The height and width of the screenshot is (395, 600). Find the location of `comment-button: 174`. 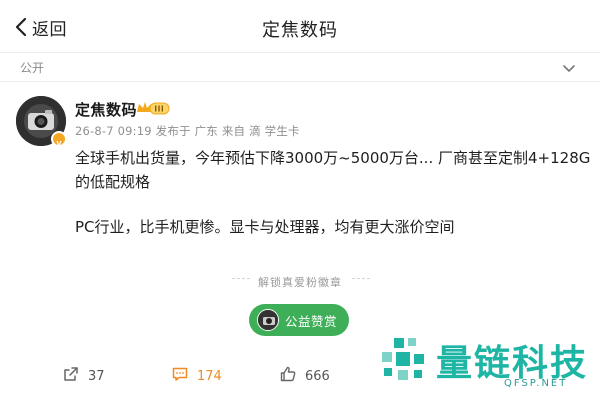

comment-button: 174 is located at coordinates (196, 376).